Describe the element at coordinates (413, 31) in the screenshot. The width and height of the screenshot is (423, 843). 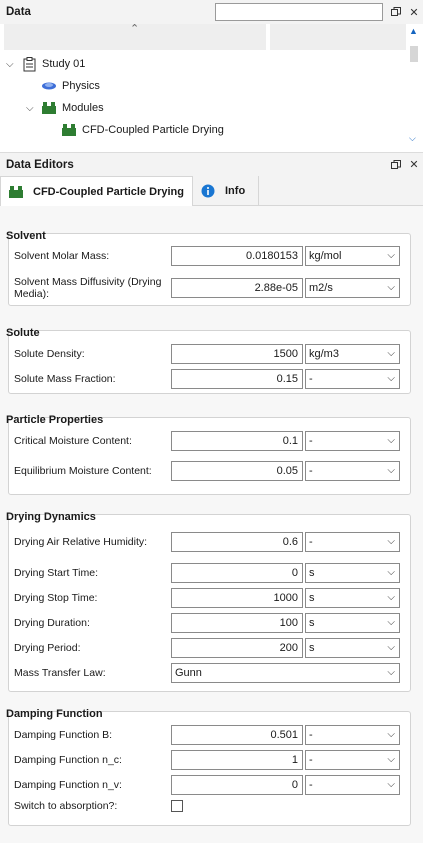
I see `scroll-up-icon: ▲` at that location.